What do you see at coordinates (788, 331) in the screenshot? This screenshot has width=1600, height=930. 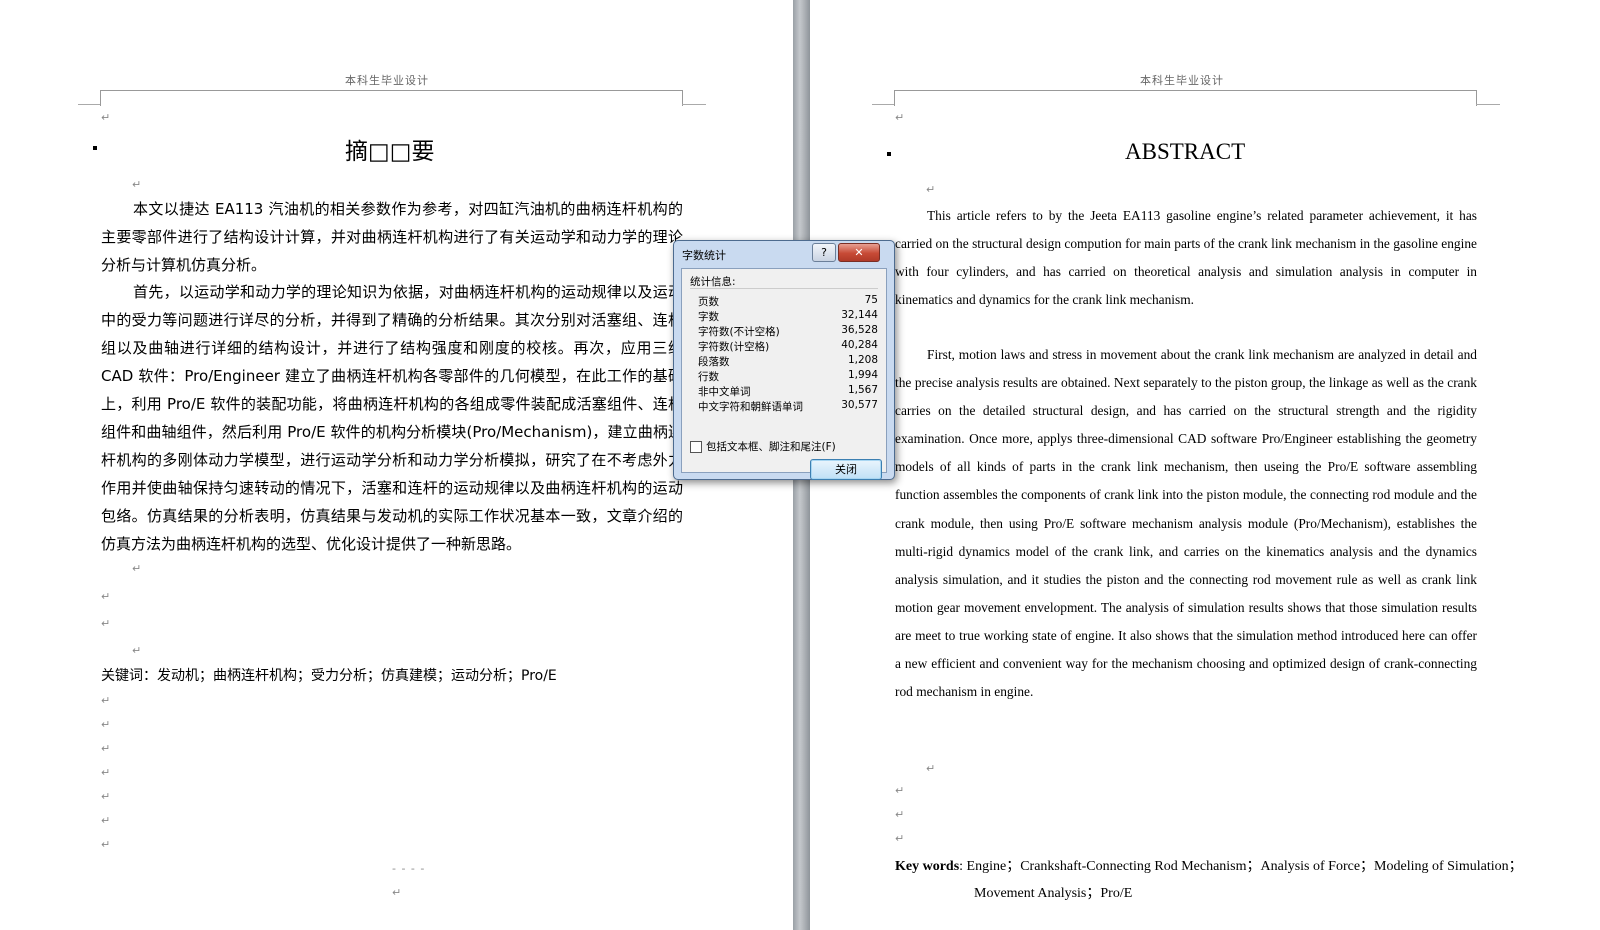 I see `stat-row-chars-no-spaces: 字符数(不计空格) 36,528` at bounding box center [788, 331].